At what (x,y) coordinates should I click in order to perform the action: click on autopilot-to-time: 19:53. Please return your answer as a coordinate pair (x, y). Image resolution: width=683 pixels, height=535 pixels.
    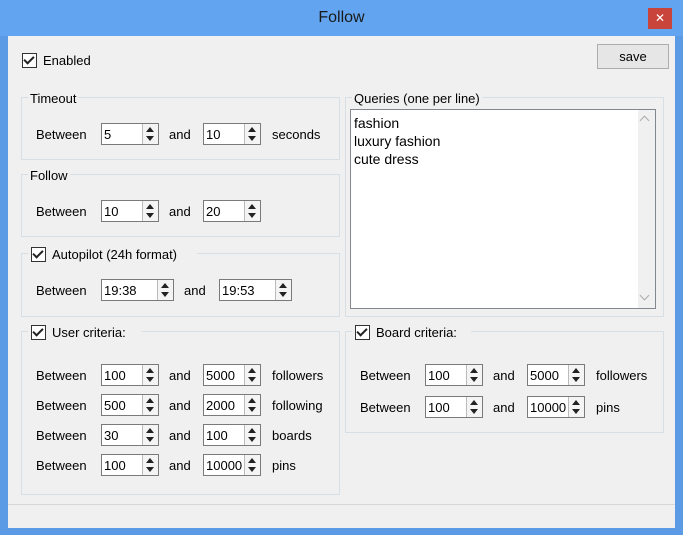
    Looking at the image, I should click on (255, 290).